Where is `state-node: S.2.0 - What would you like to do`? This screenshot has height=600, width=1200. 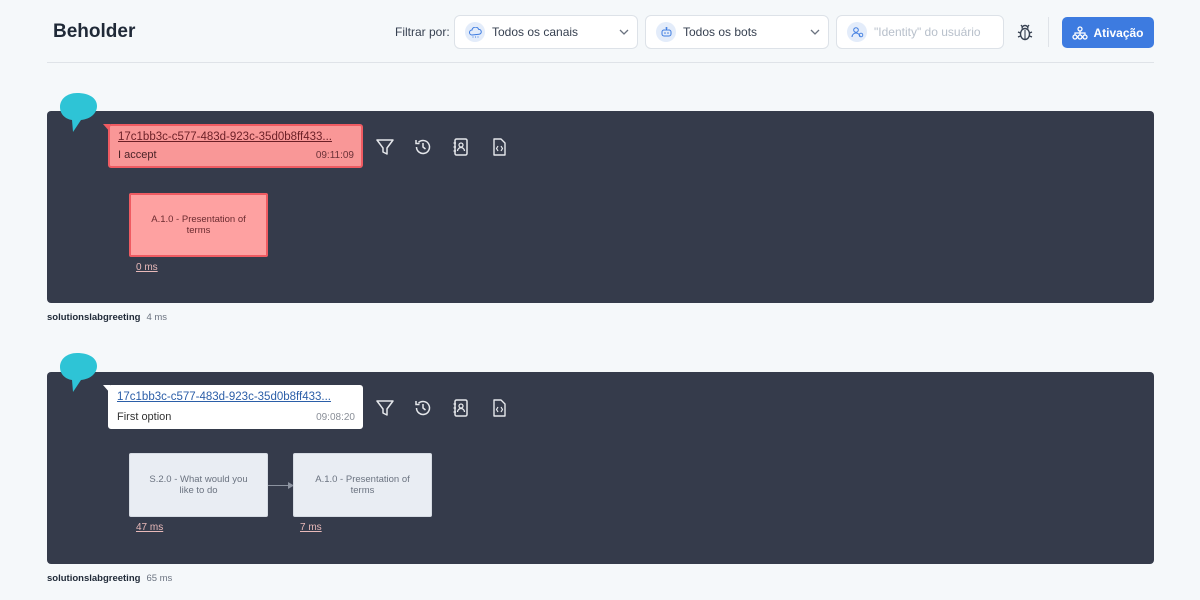
state-node: S.2.0 - What would you like to do is located at coordinates (198, 485).